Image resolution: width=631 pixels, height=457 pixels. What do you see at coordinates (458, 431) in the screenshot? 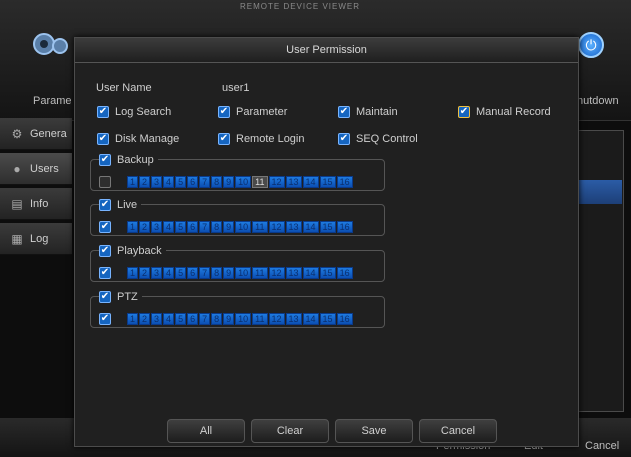
I see `cancel-button: Cancel` at bounding box center [458, 431].